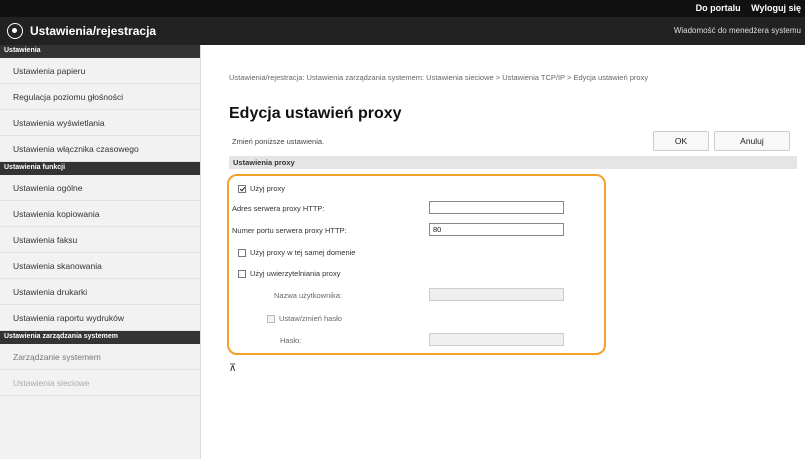 This screenshot has height=459, width=805. I want to click on logout-link: Wyloguj się, so click(776, 8).